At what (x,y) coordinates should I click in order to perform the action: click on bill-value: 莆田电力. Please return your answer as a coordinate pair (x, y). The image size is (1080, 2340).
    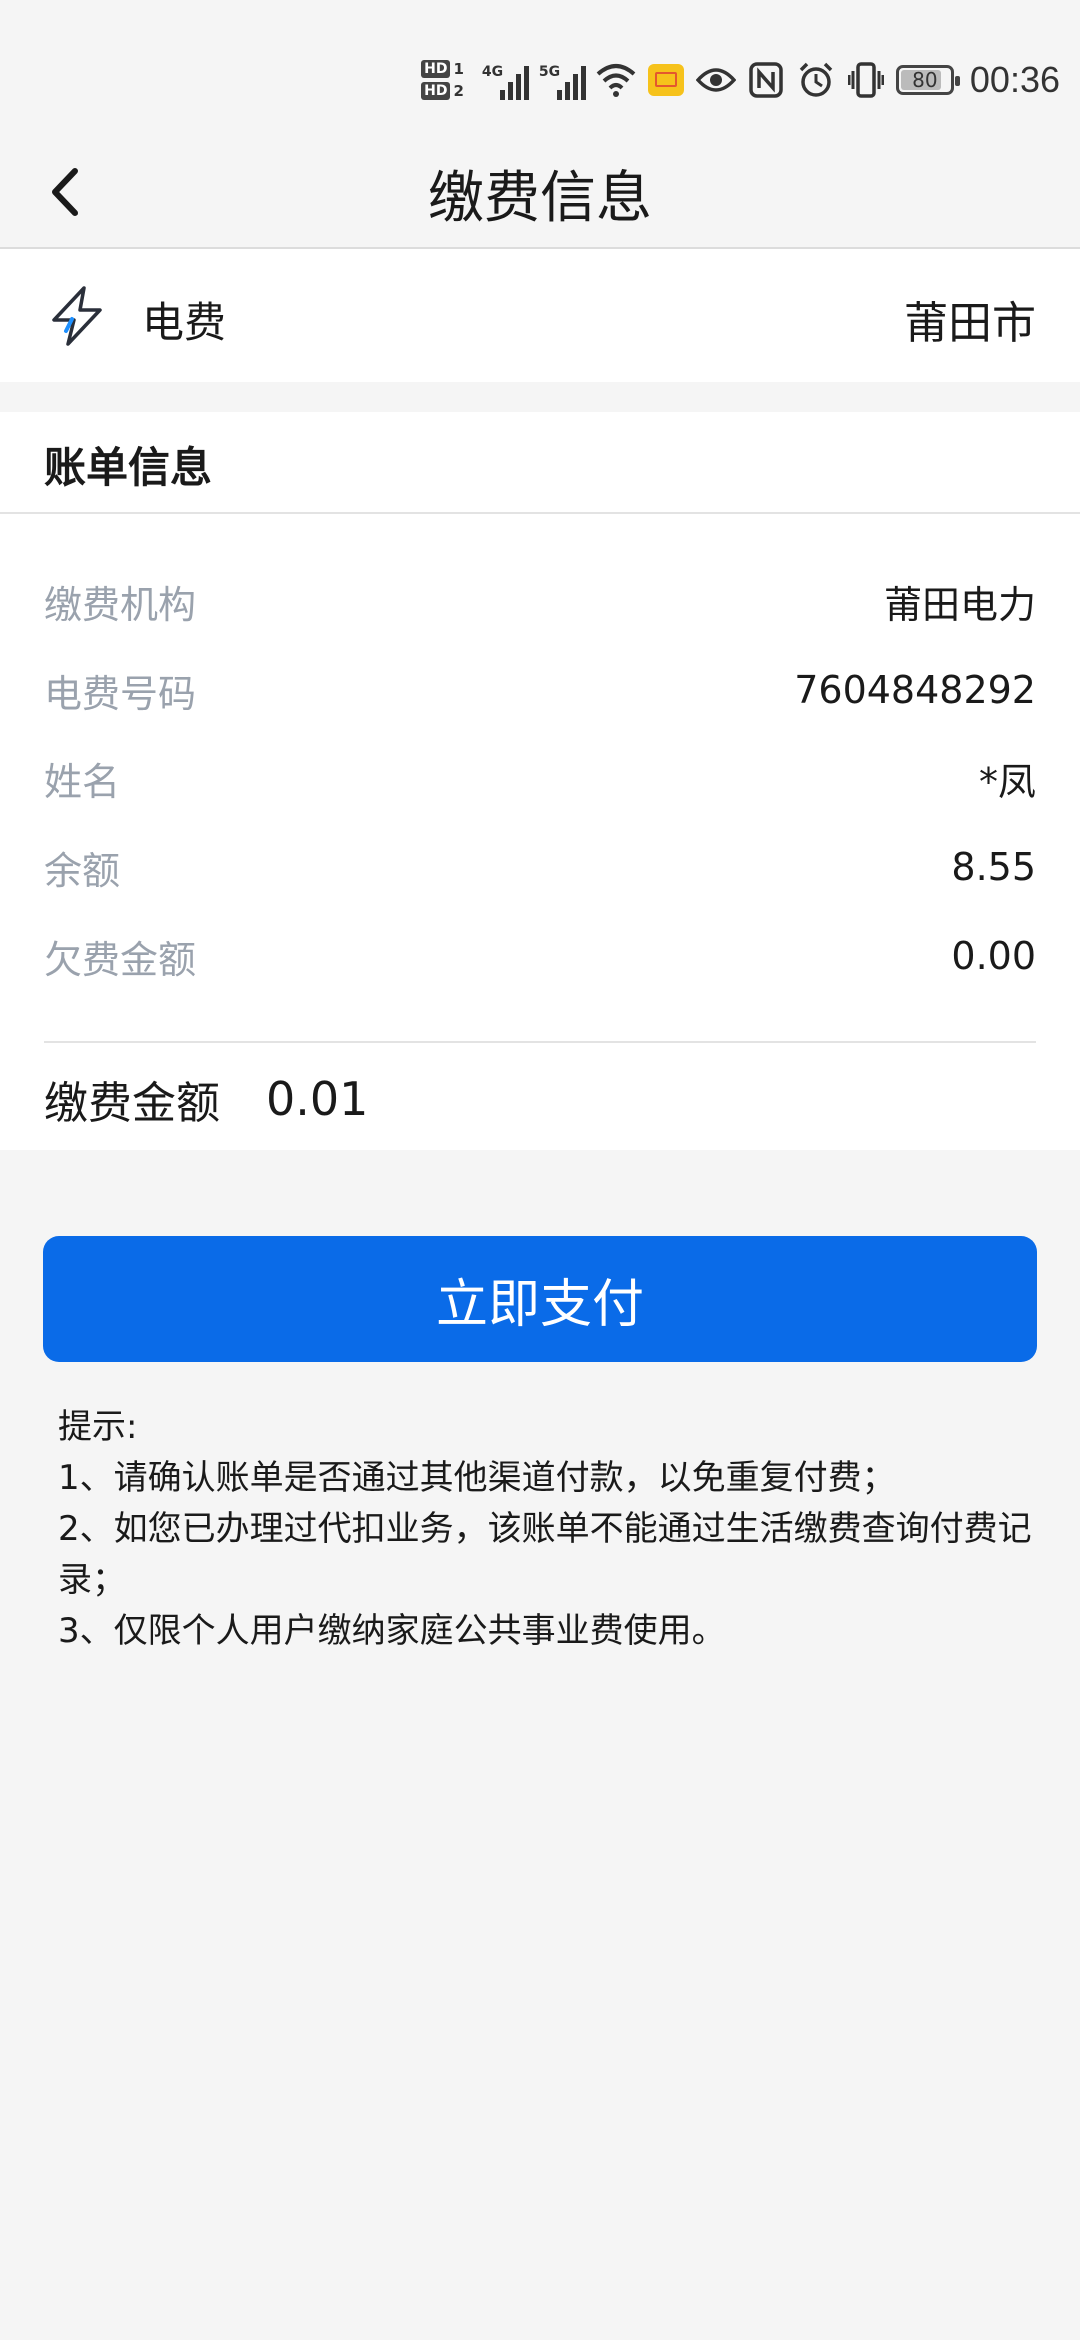
    Looking at the image, I should click on (959, 604).